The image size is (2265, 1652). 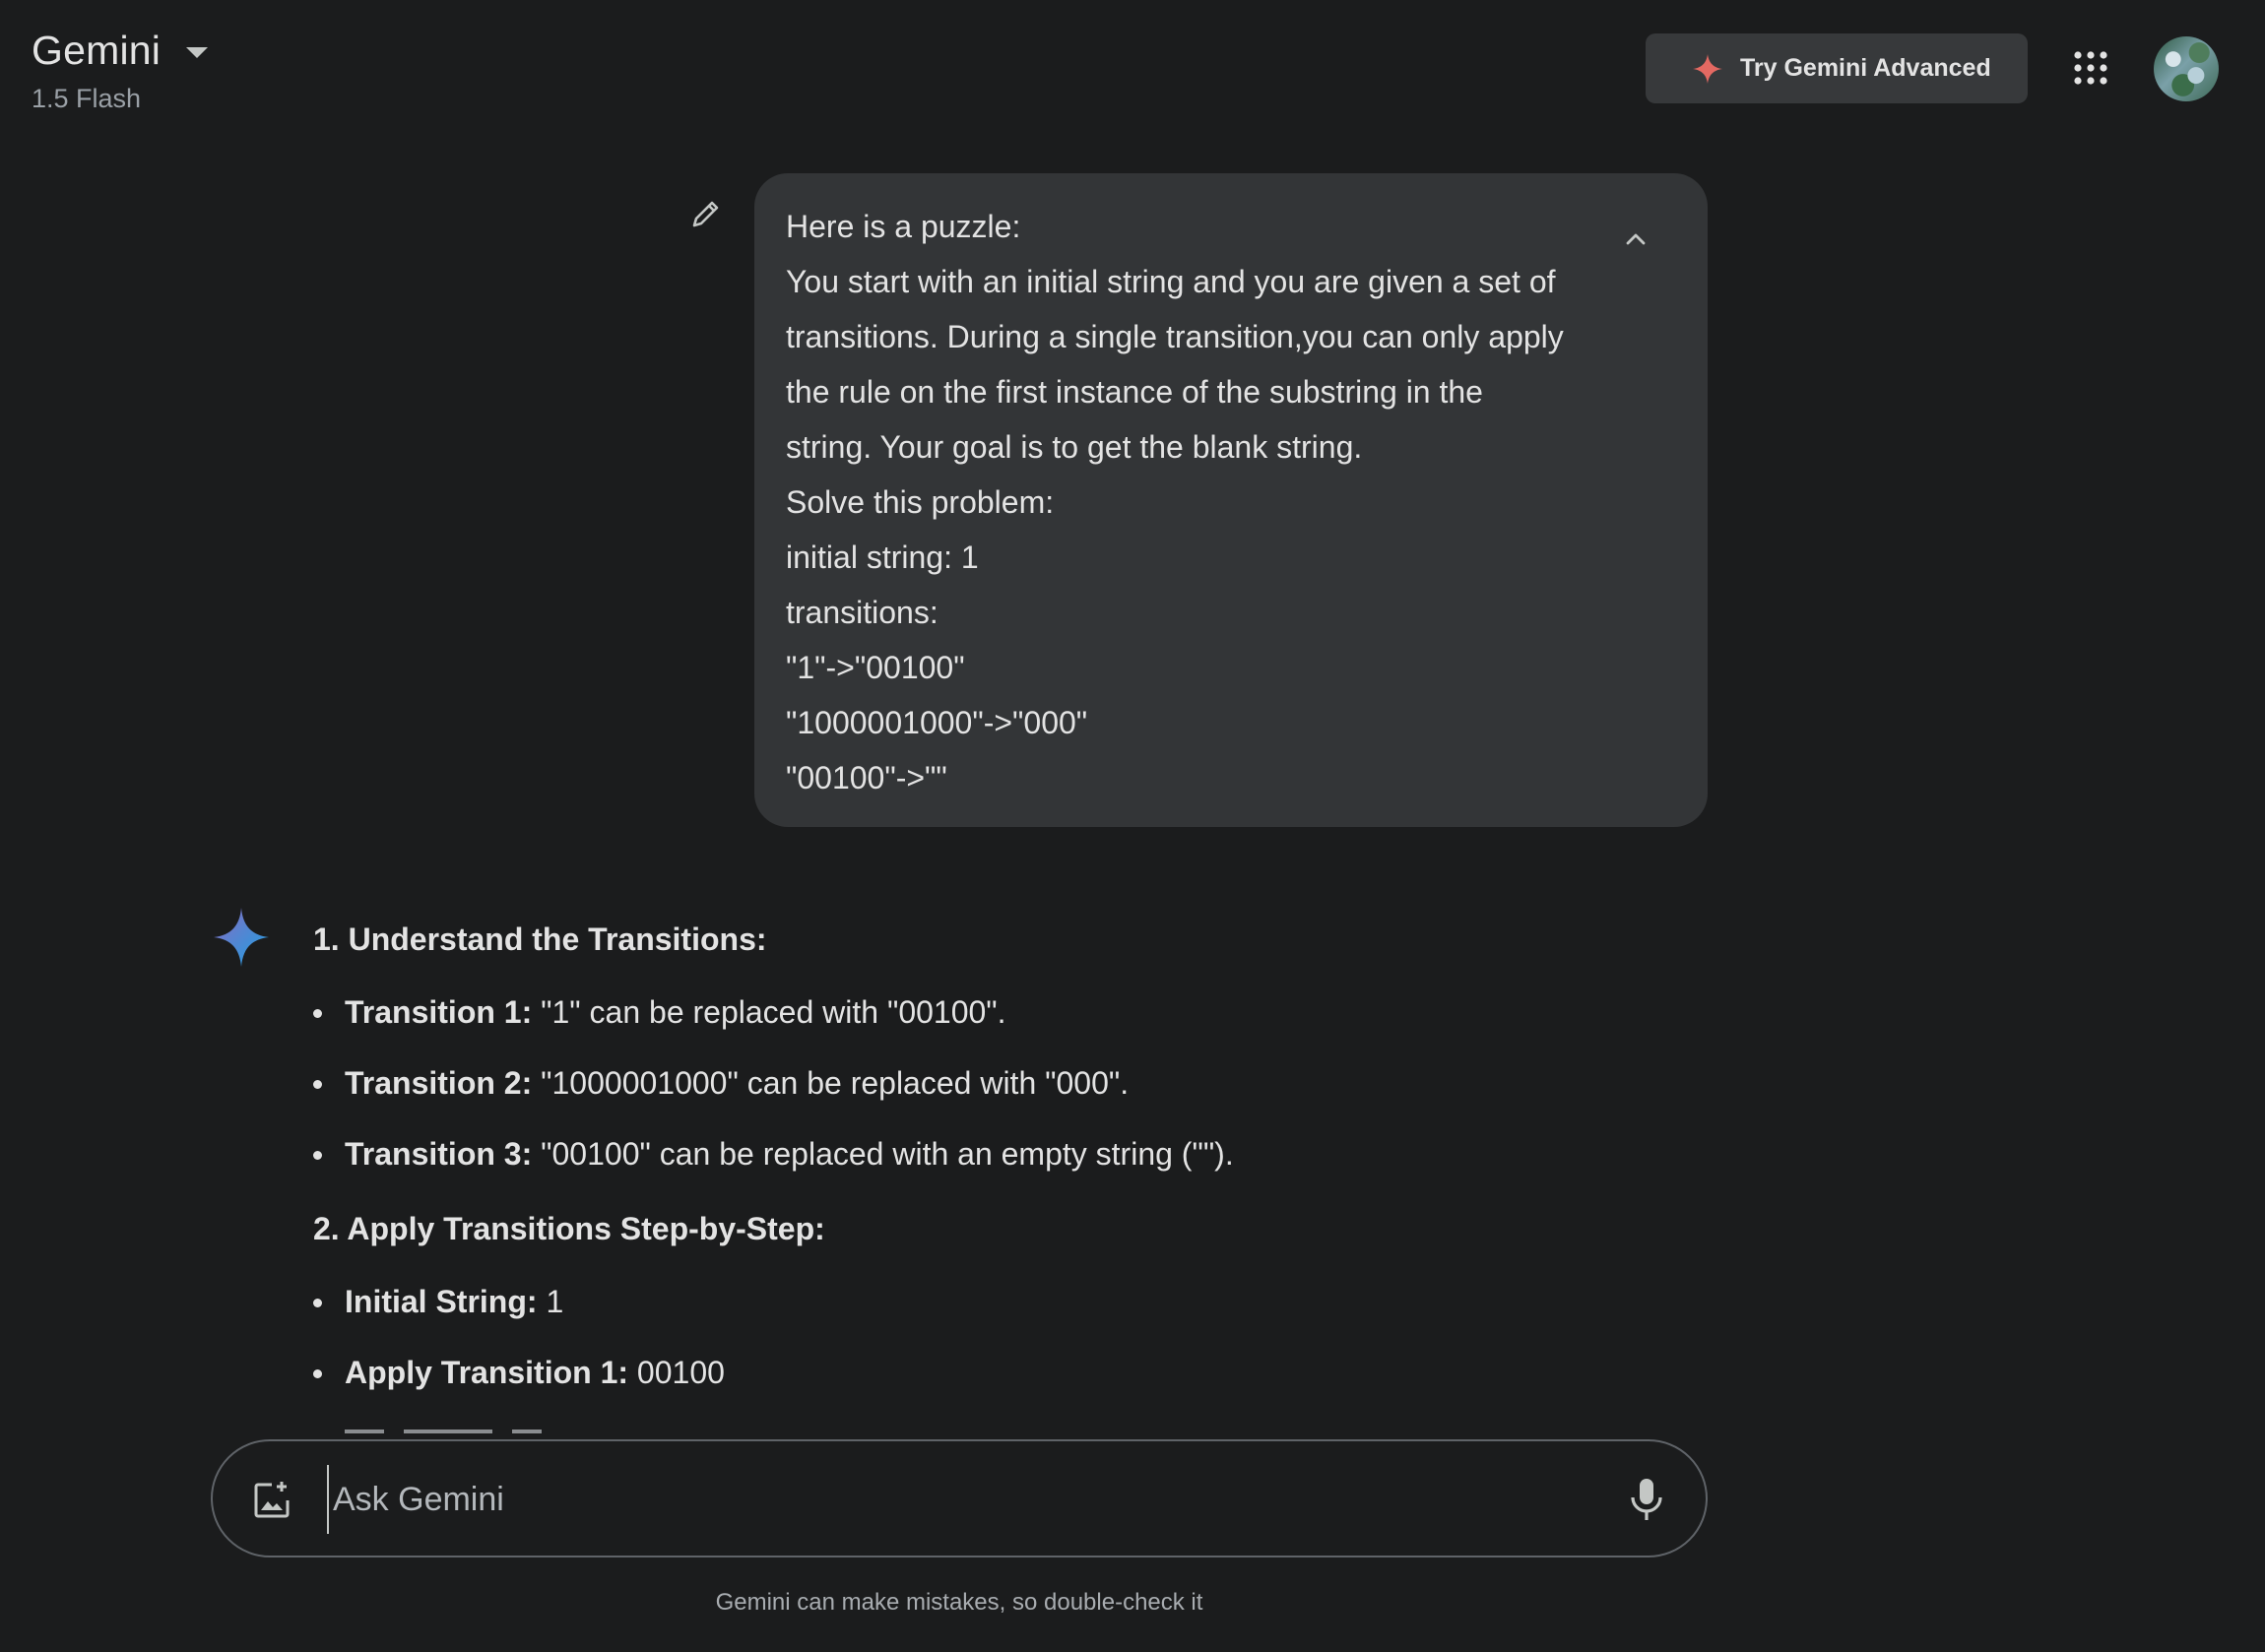 I want to click on try-gemini-advanced-label: Try Gemini Advanced, so click(x=1866, y=68).